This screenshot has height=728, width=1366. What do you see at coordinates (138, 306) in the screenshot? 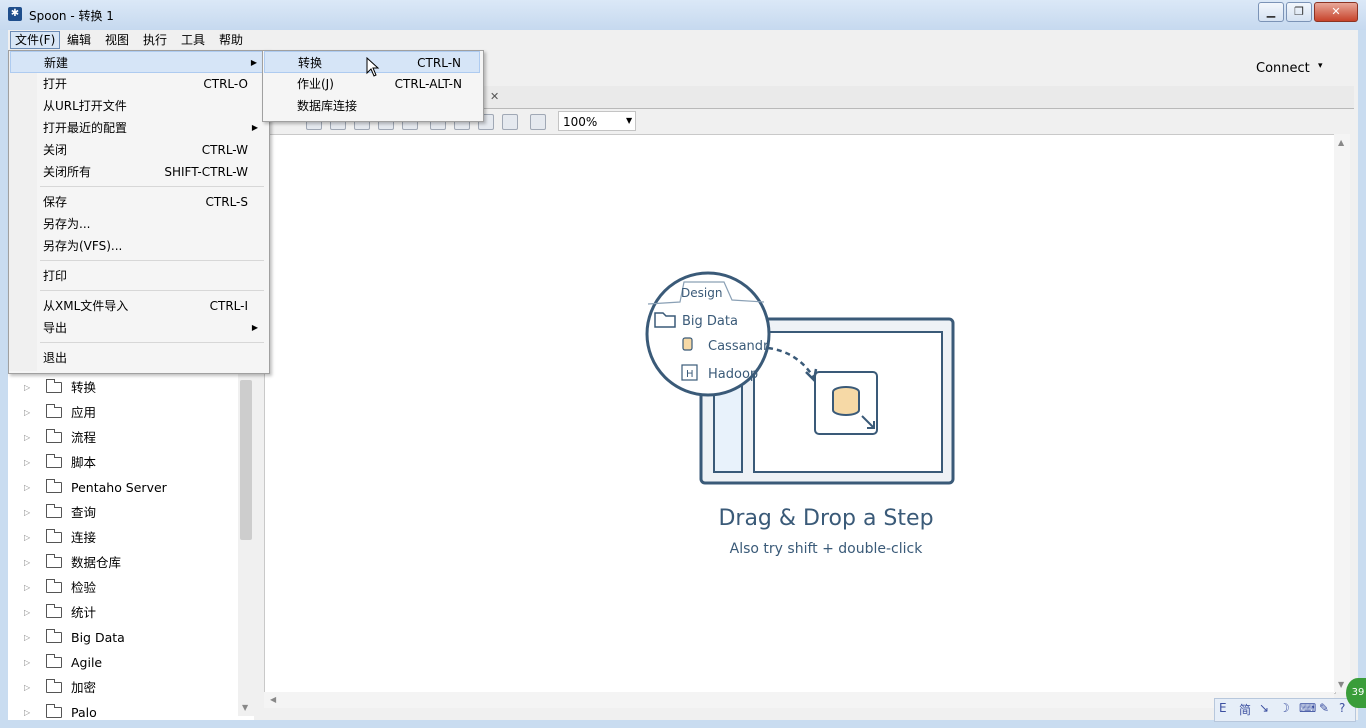
I see `file-menu-item-import-xml: 从XML文件导入 CTRL-I` at bounding box center [138, 306].